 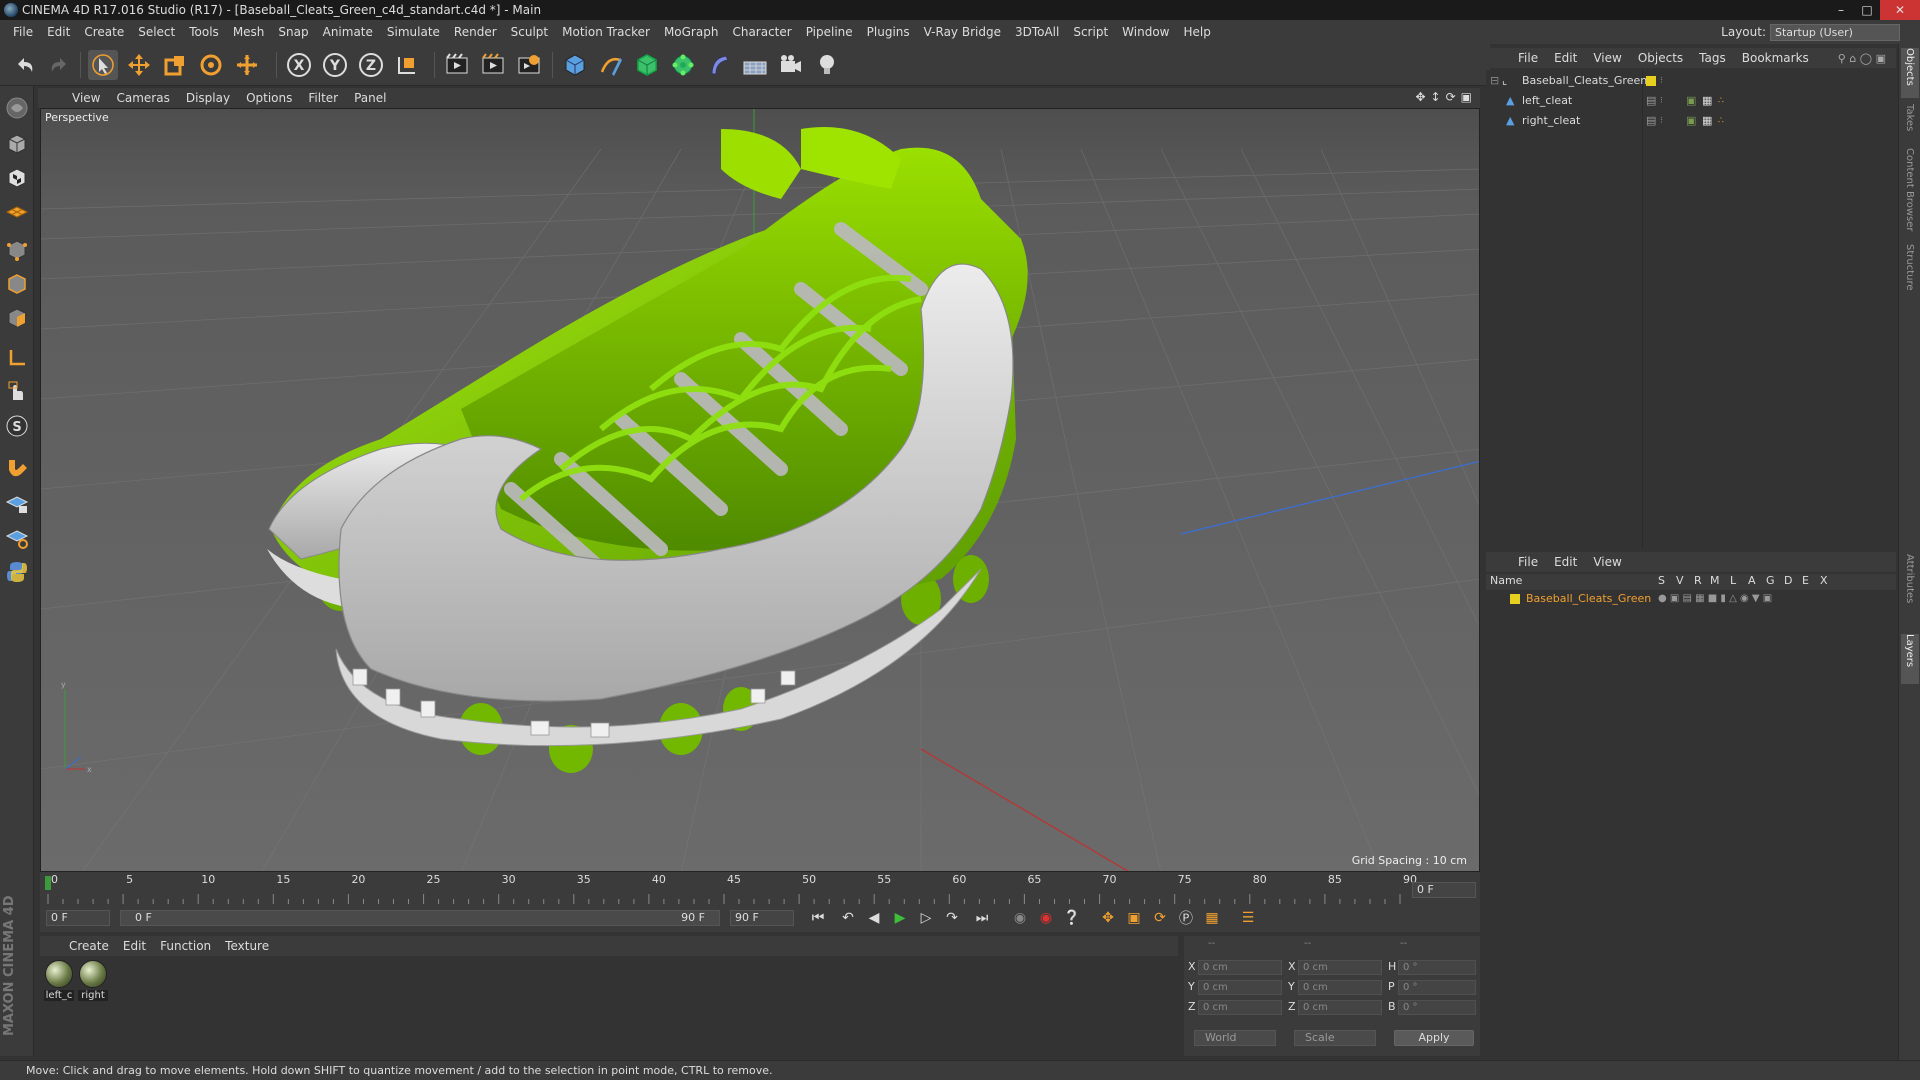 I want to click on menu-character: Character, so click(x=761, y=32).